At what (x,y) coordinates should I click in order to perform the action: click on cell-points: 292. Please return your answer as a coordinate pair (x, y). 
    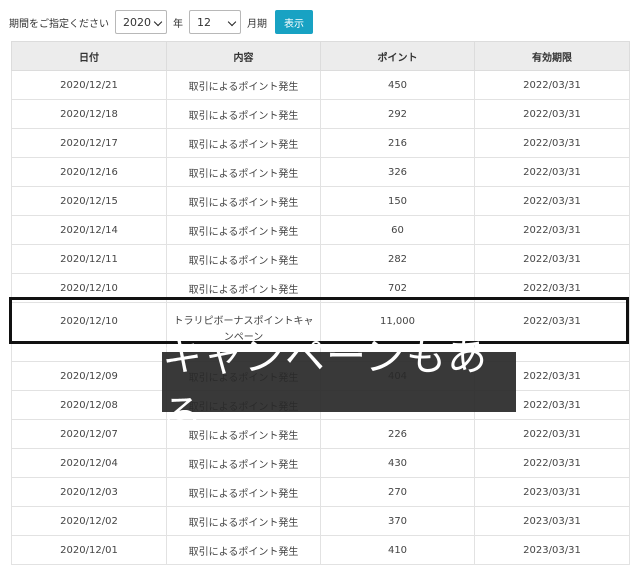
    Looking at the image, I should click on (397, 114).